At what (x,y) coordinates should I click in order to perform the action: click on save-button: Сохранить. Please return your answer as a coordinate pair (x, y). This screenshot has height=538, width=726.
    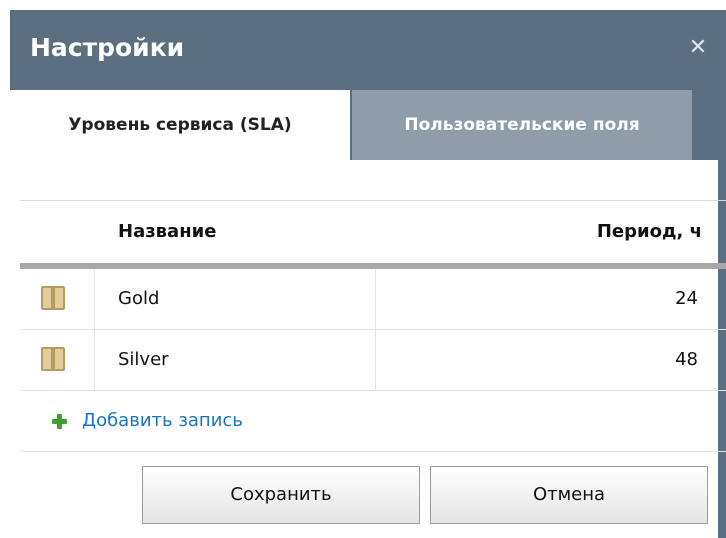
    Looking at the image, I should click on (281, 495).